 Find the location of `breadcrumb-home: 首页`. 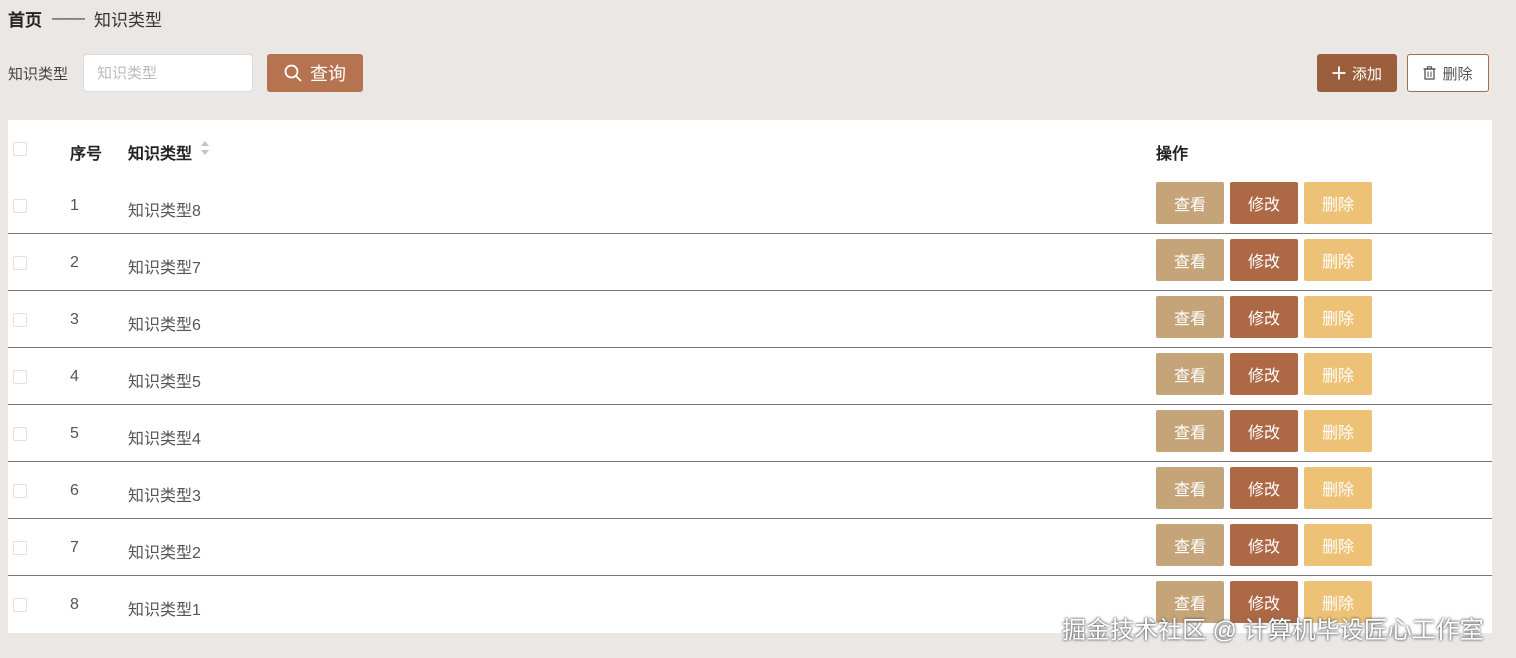

breadcrumb-home: 首页 is located at coordinates (25, 18).